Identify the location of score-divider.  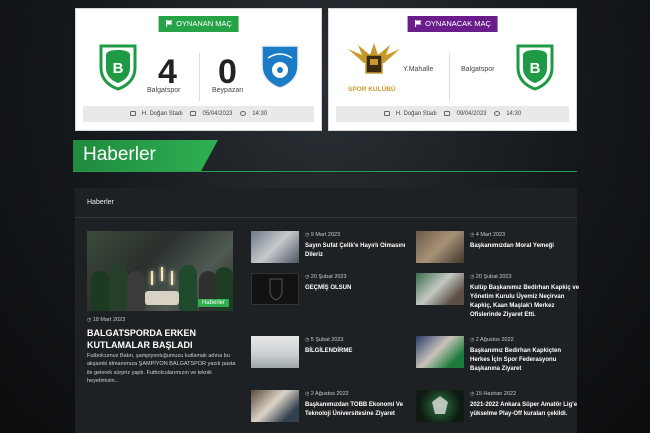
(199, 77).